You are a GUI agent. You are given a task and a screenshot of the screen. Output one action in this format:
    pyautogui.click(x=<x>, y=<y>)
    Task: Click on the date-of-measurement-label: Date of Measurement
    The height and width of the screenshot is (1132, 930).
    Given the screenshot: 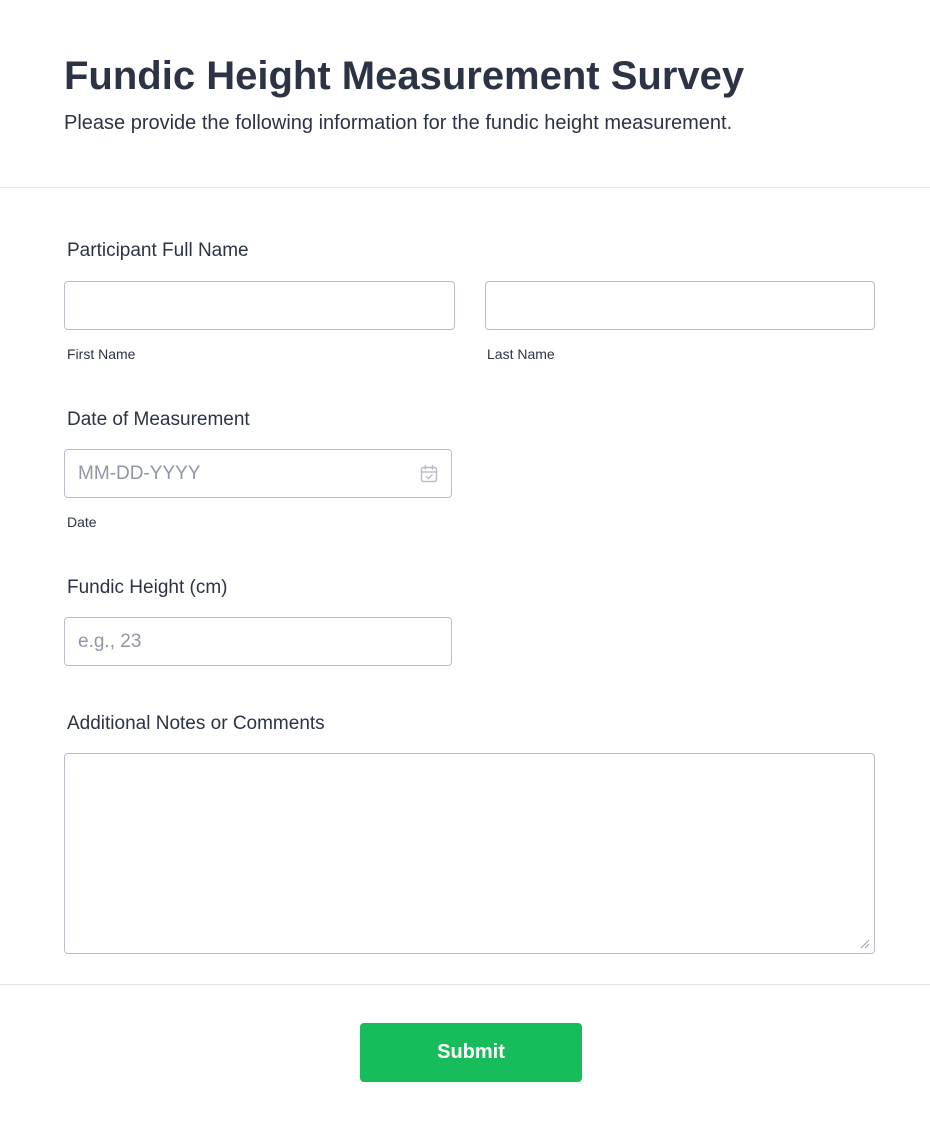 What is the action you would take?
    pyautogui.click(x=158, y=419)
    